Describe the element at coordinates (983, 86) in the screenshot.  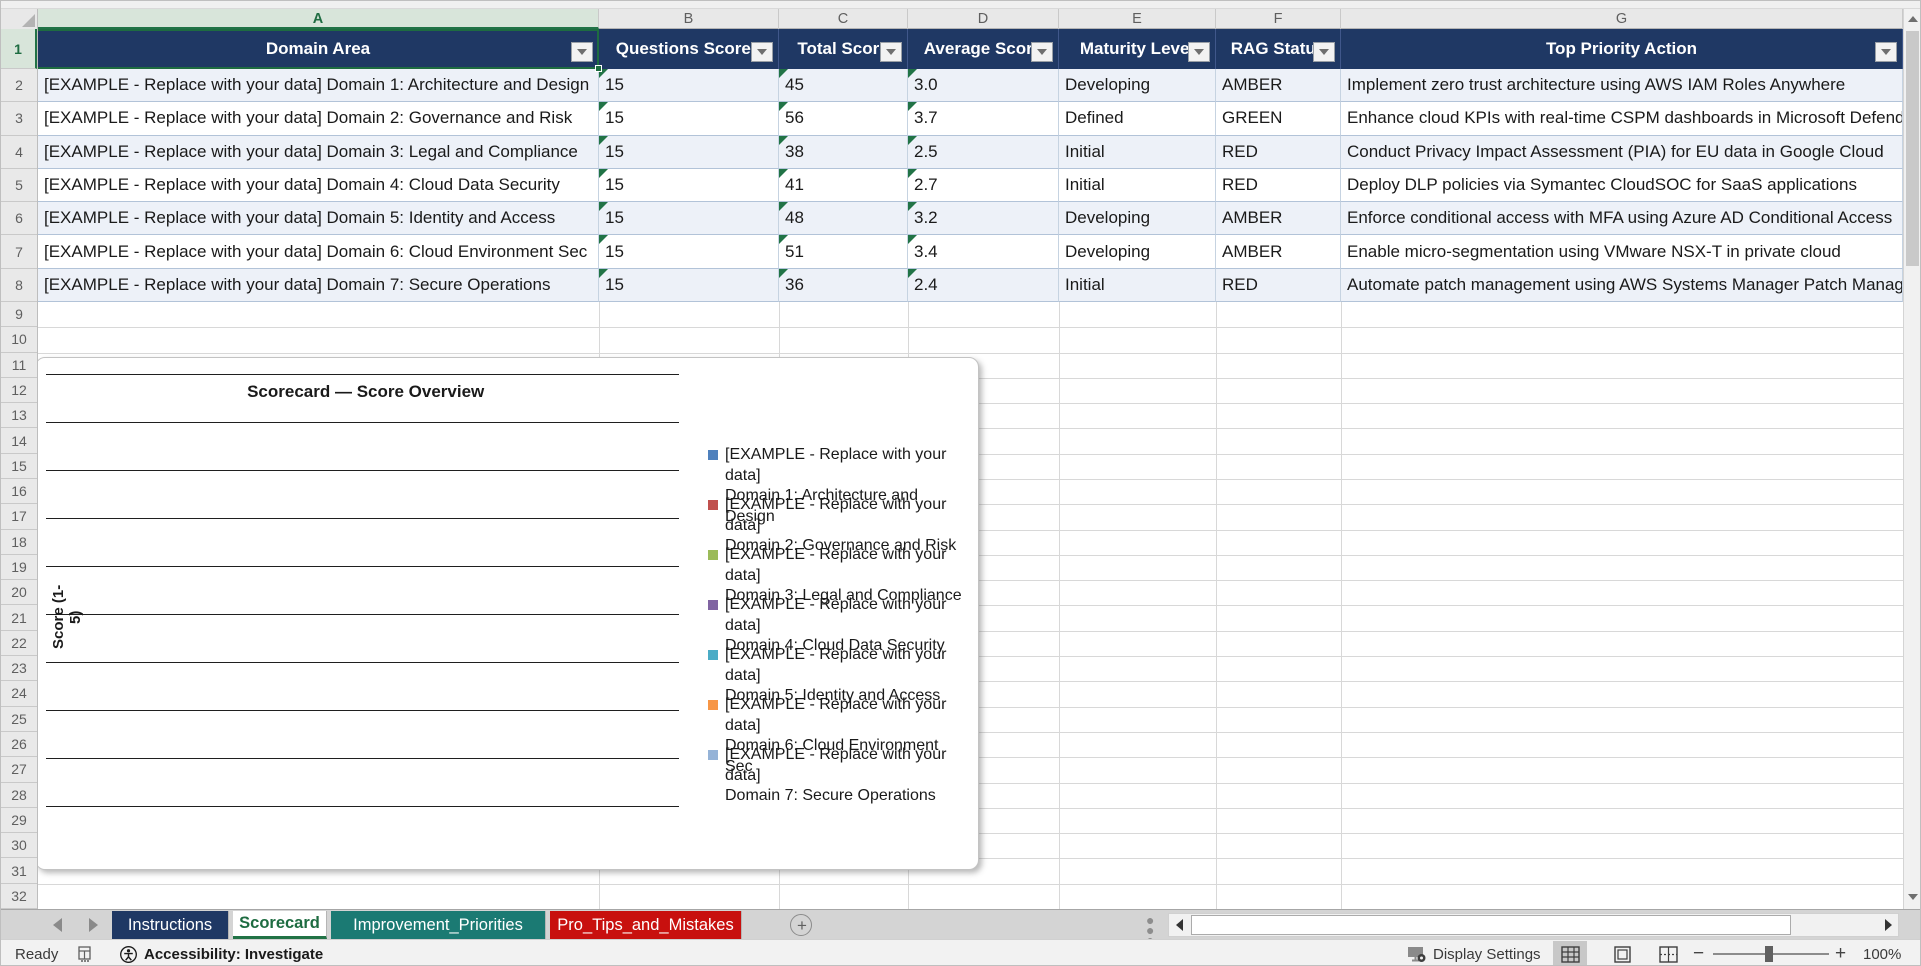
I see `cell-D2: 3.0` at that location.